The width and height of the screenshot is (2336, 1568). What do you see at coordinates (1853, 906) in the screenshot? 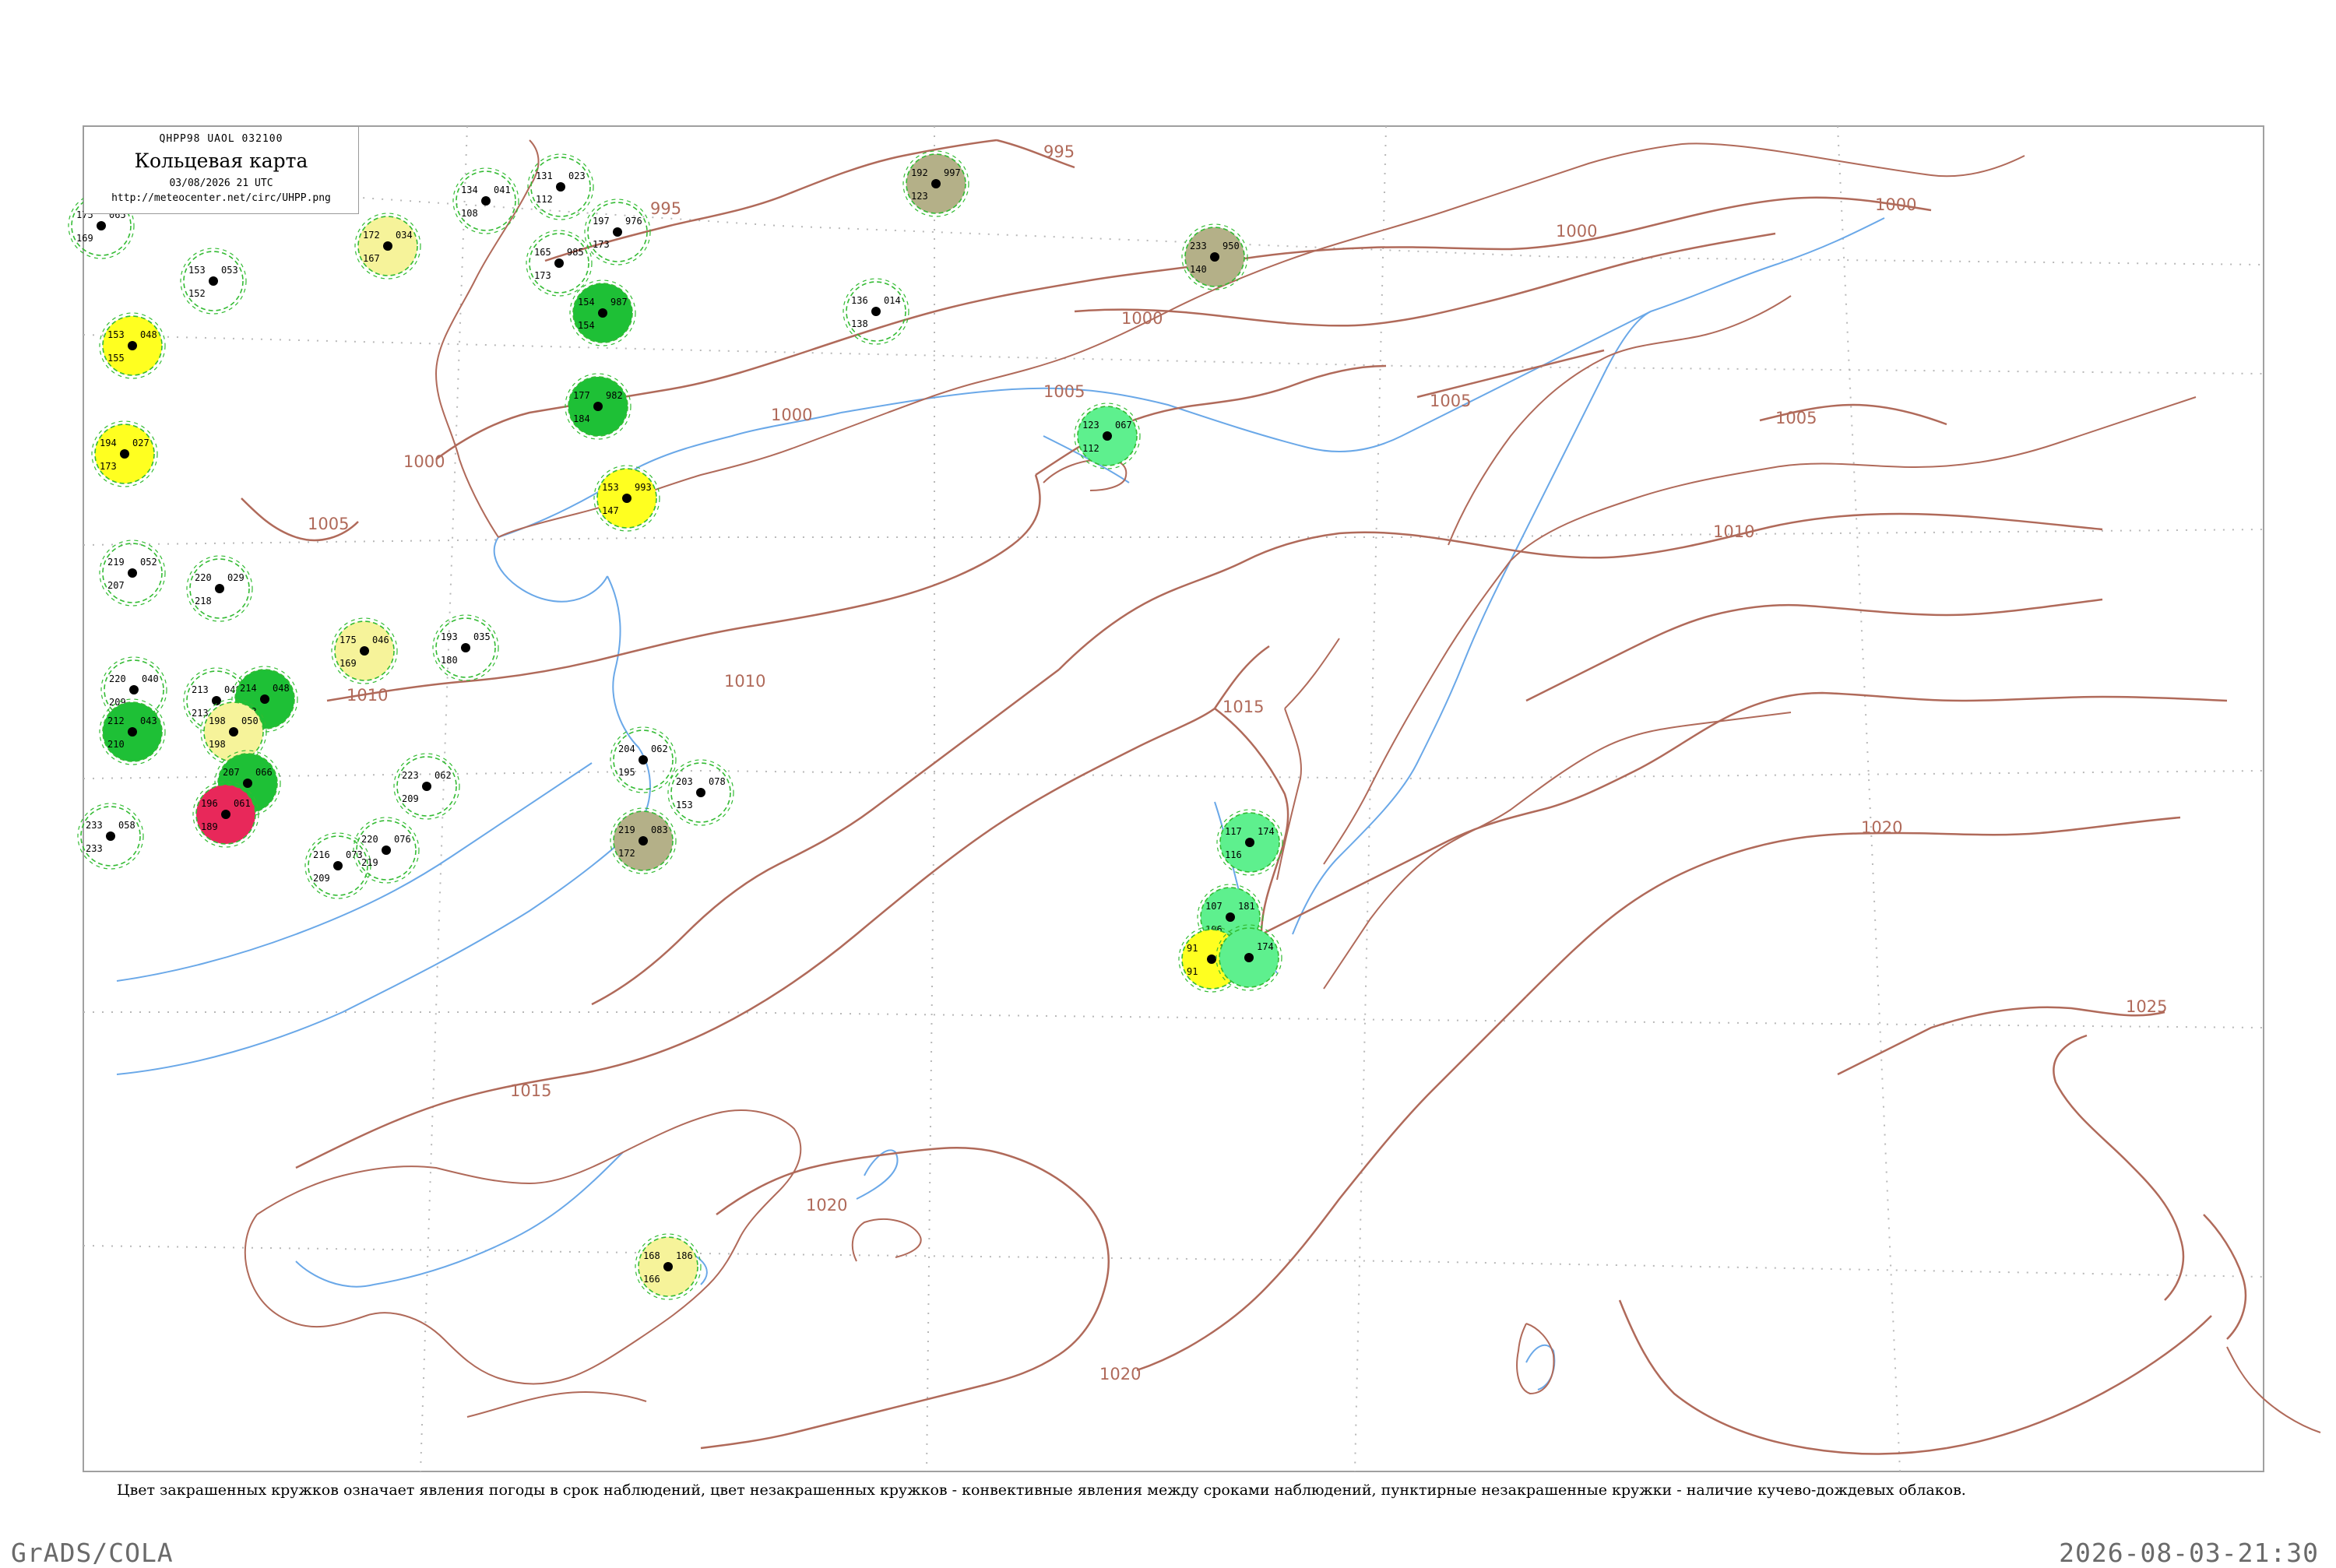
I see `isobar-1020-d` at bounding box center [1853, 906].